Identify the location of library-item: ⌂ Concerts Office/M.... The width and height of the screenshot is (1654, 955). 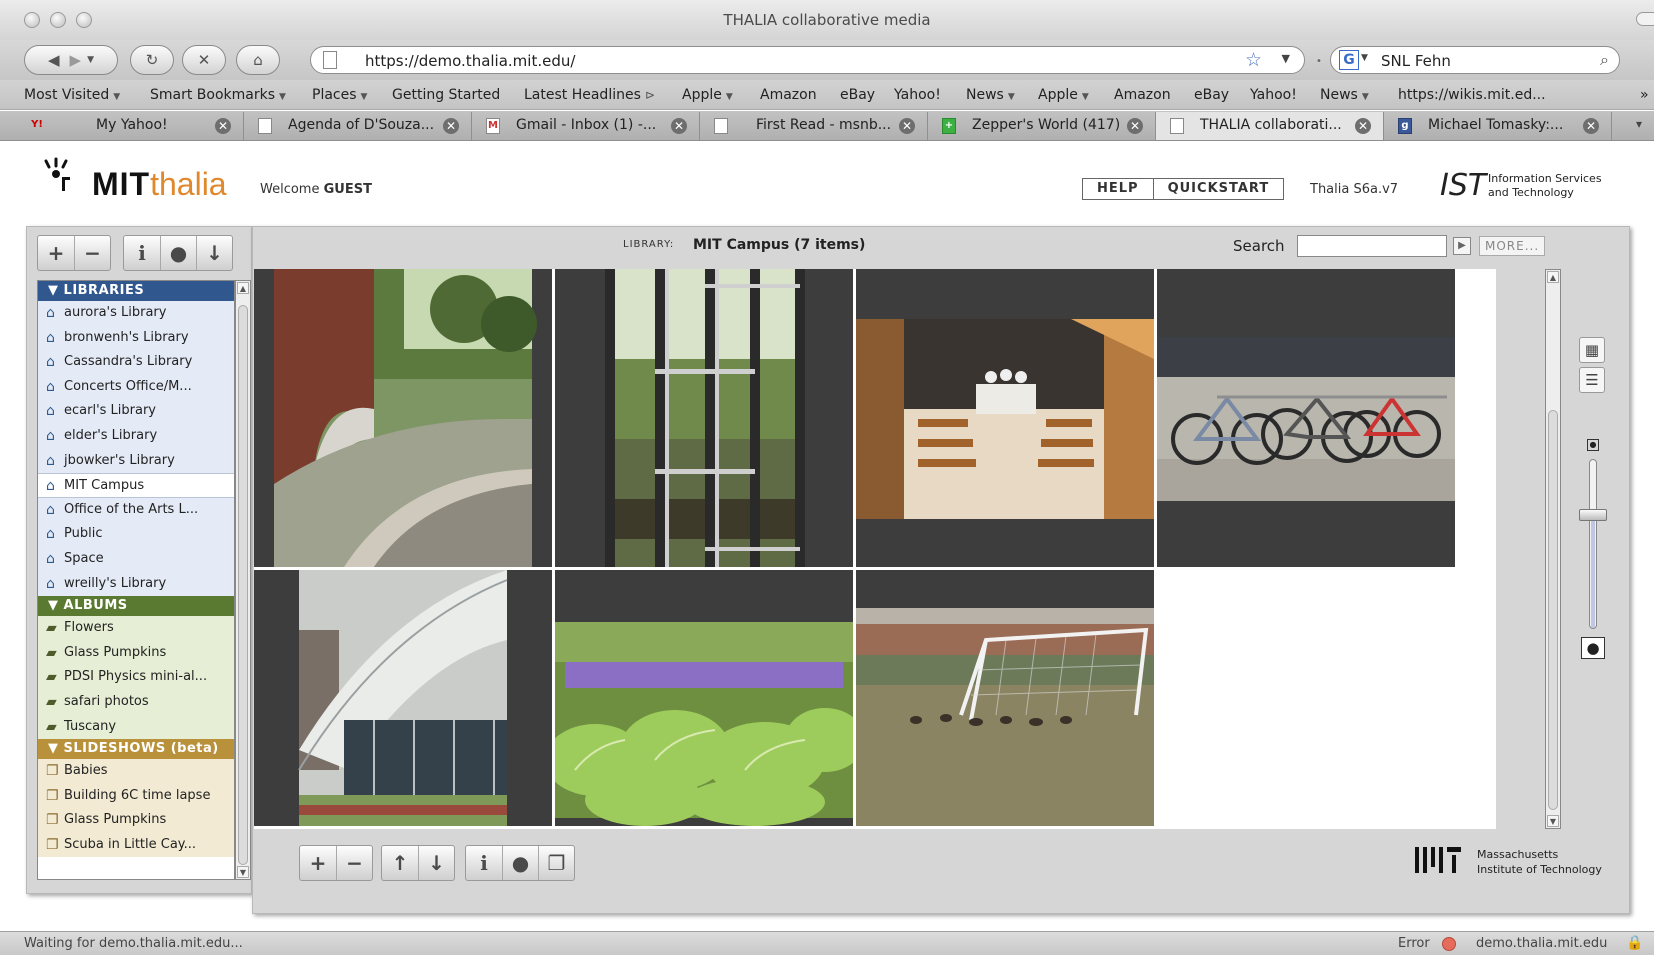
(136, 387).